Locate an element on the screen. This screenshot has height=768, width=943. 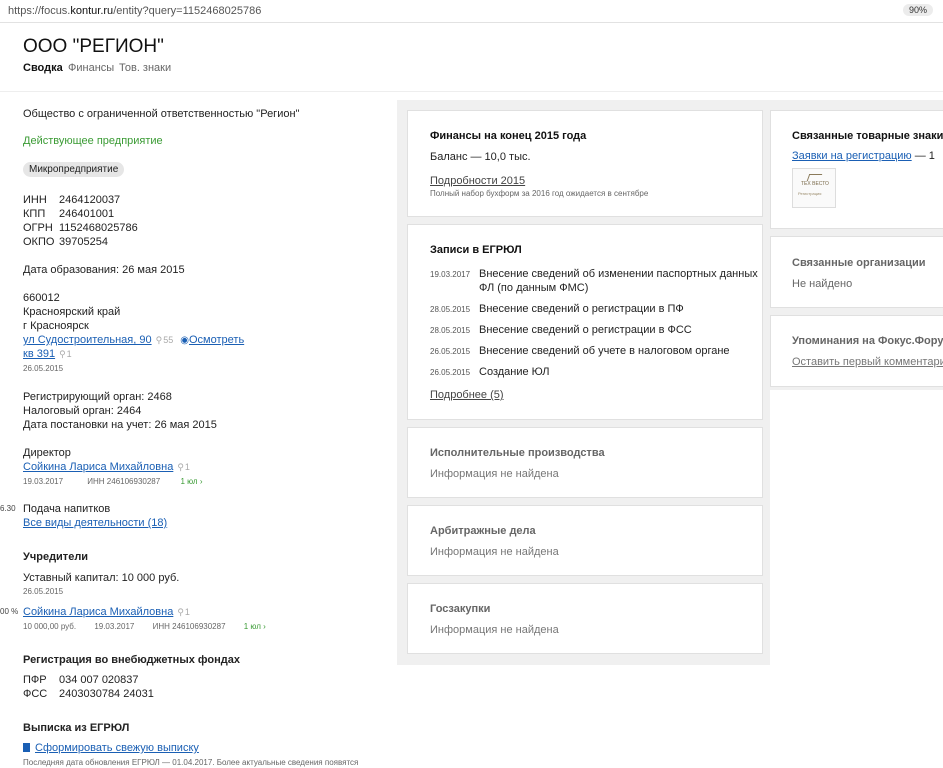
director-date: 19.03.2017 is located at coordinates (43, 481).